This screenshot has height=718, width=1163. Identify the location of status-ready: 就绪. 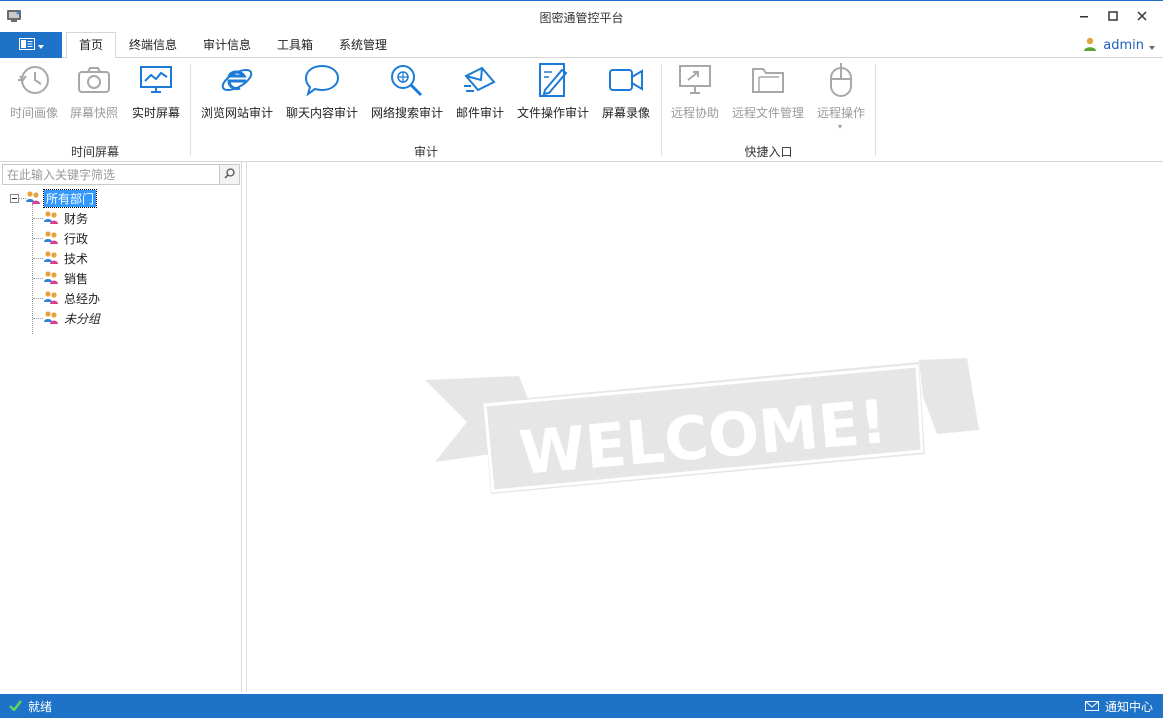
(30, 706).